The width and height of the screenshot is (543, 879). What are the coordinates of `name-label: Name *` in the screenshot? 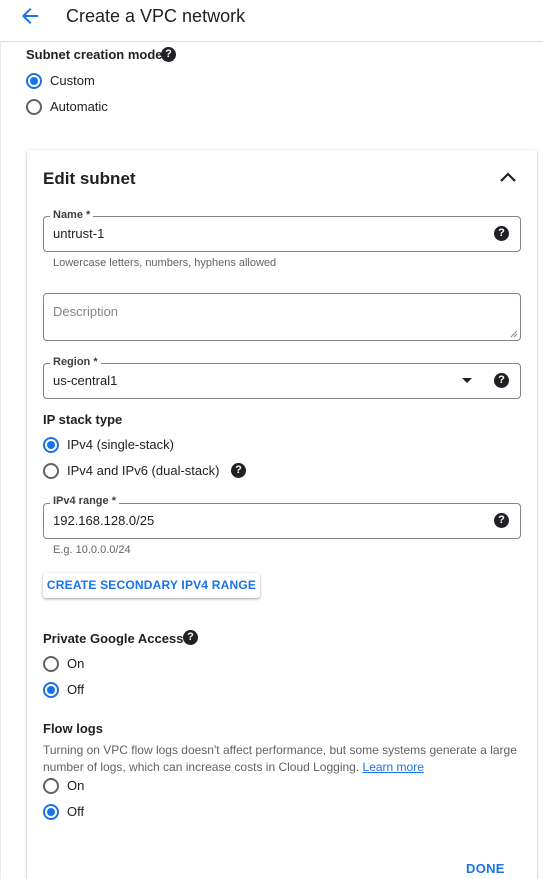 It's located at (72, 215).